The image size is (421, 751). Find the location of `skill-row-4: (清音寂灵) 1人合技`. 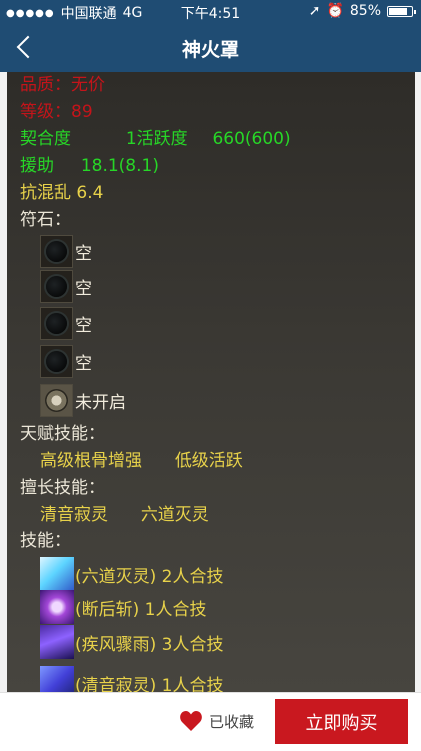

skill-row-4: (清音寂灵) 1人合技 is located at coordinates (131, 679).